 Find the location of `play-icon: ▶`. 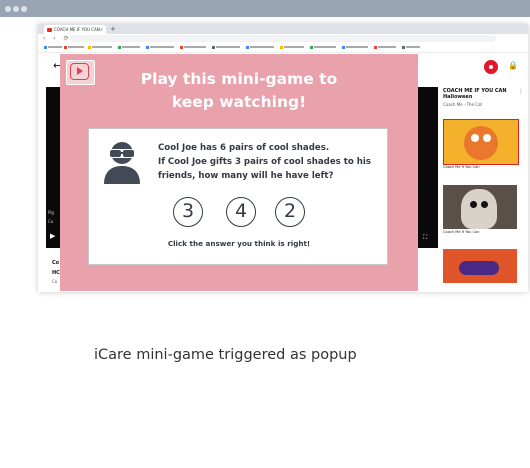

play-icon: ▶ is located at coordinates (52, 236).